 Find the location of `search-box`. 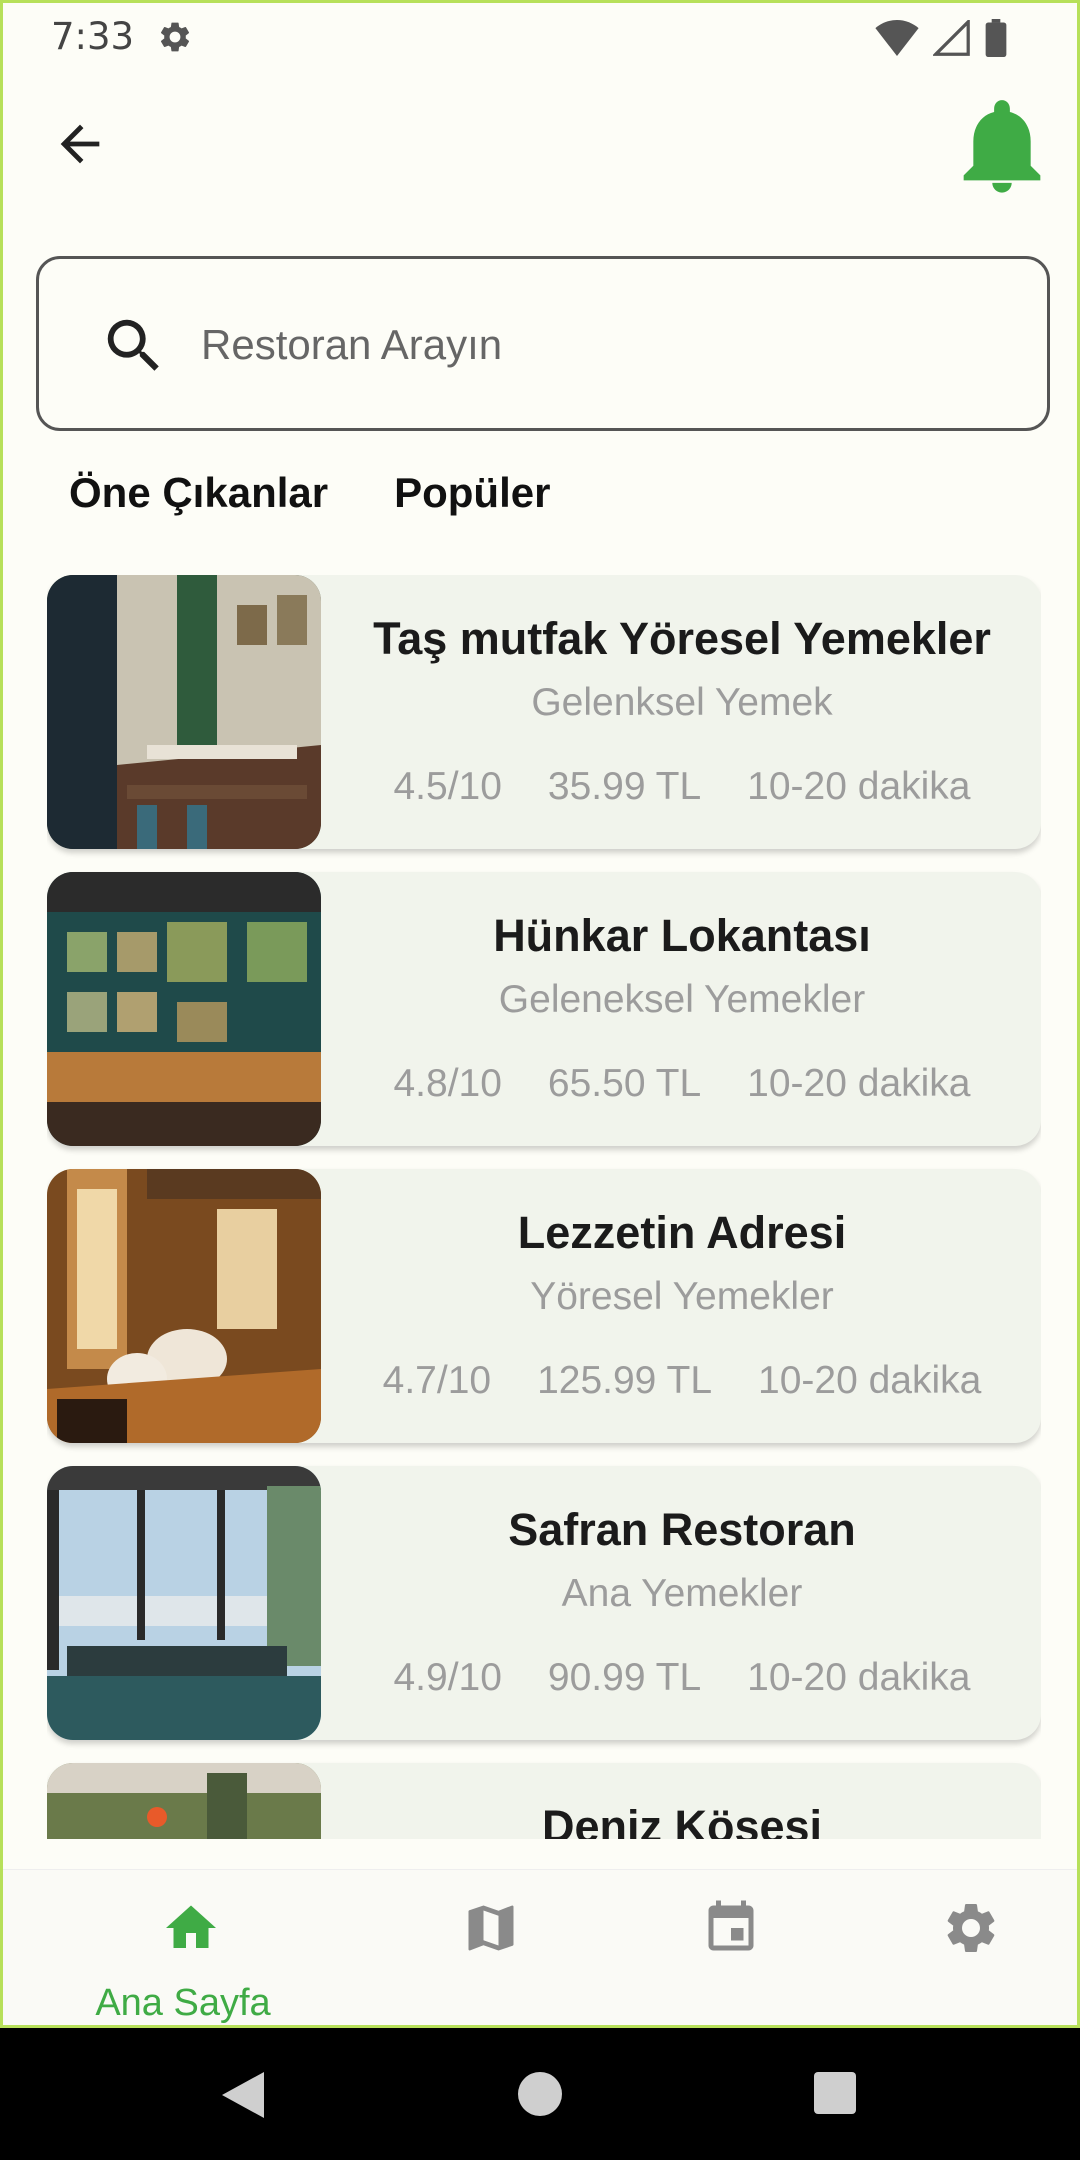

search-box is located at coordinates (543, 343).